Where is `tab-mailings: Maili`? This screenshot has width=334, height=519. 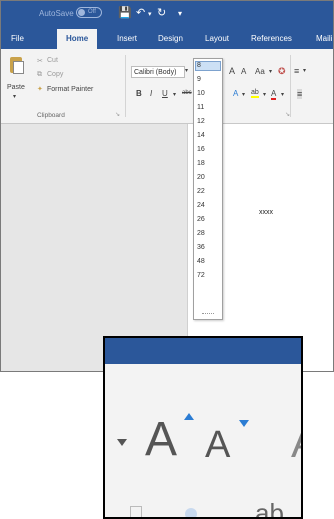 tab-mailings: Maili is located at coordinates (324, 39).